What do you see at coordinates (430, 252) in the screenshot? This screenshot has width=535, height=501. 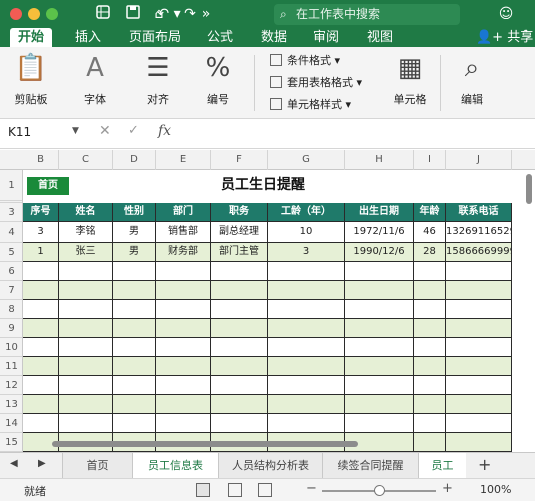 I see `table-cell: 28` at bounding box center [430, 252].